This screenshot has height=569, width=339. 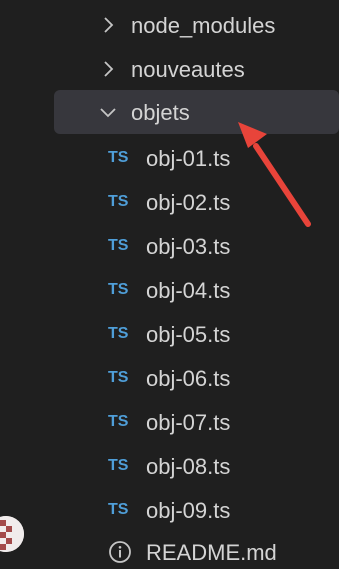 What do you see at coordinates (203, 25) in the screenshot?
I see `folder-label: node_modules` at bounding box center [203, 25].